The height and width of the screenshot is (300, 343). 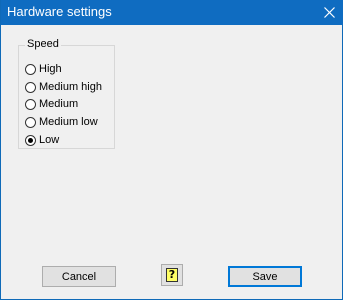 What do you see at coordinates (68, 122) in the screenshot?
I see `radio-label: Medium low` at bounding box center [68, 122].